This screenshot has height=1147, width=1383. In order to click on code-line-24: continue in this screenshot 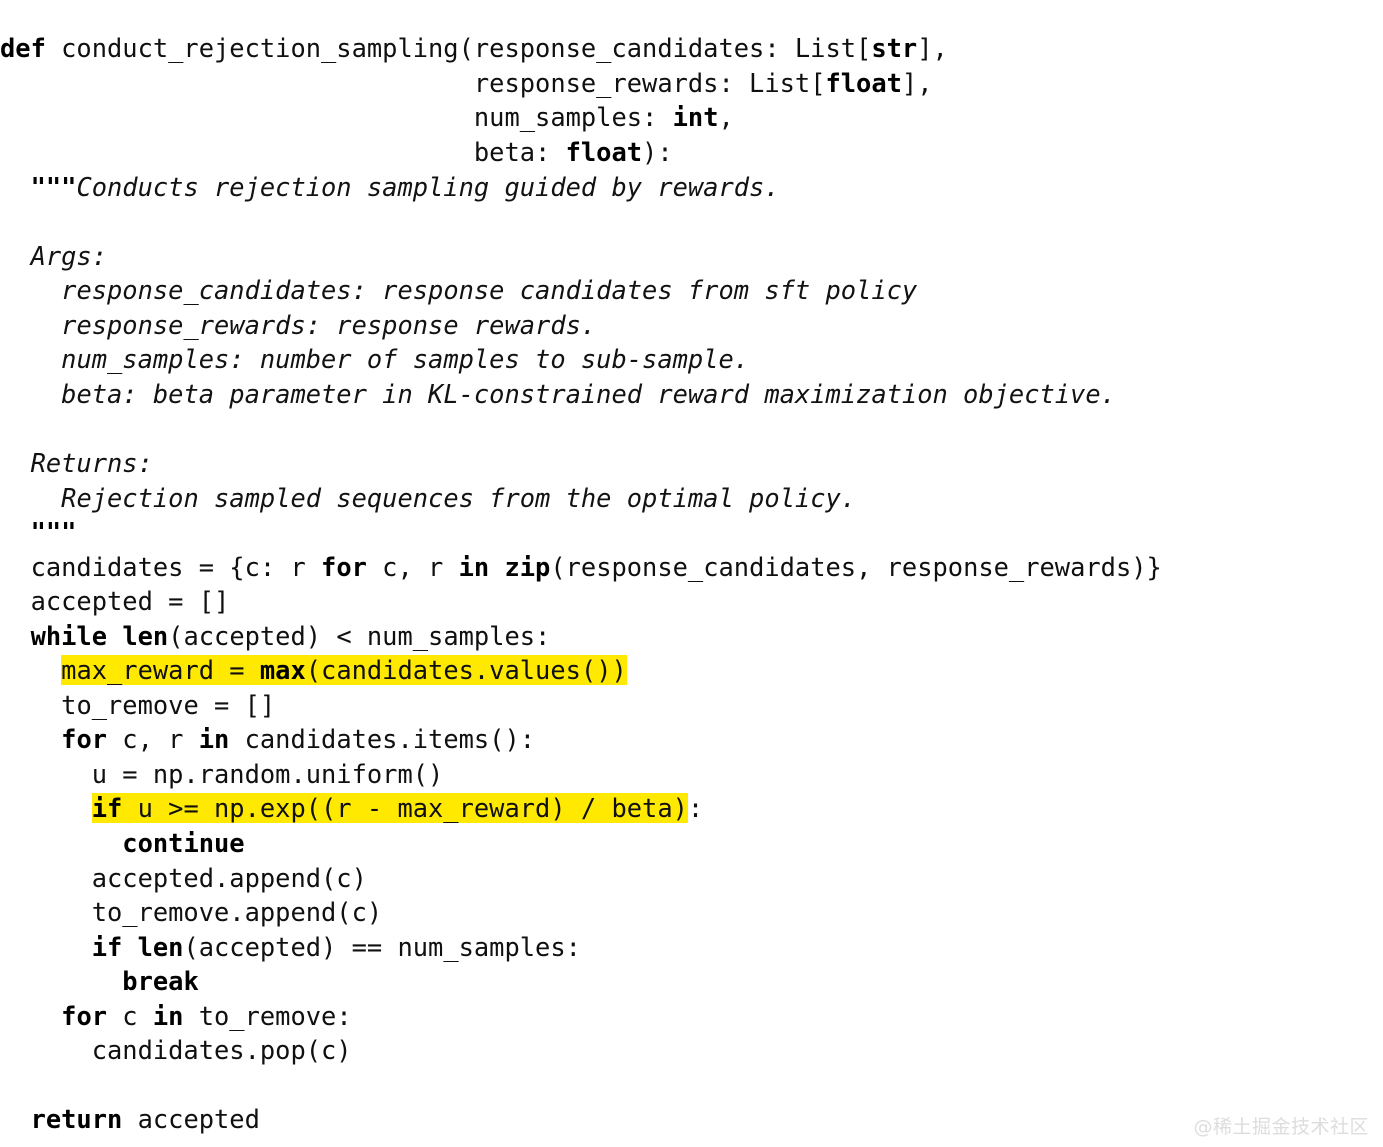, I will do `click(691, 843)`.